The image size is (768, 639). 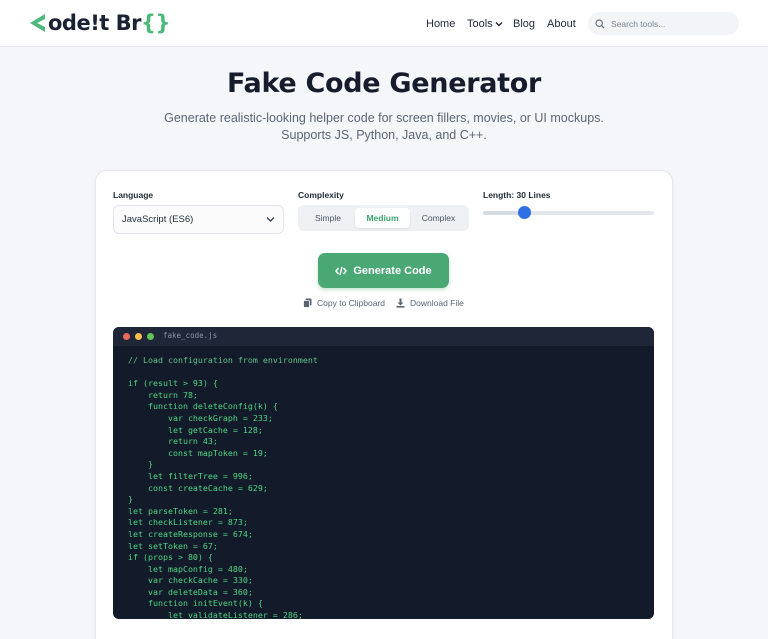 I want to click on download-file-button: Download File, so click(x=430, y=303).